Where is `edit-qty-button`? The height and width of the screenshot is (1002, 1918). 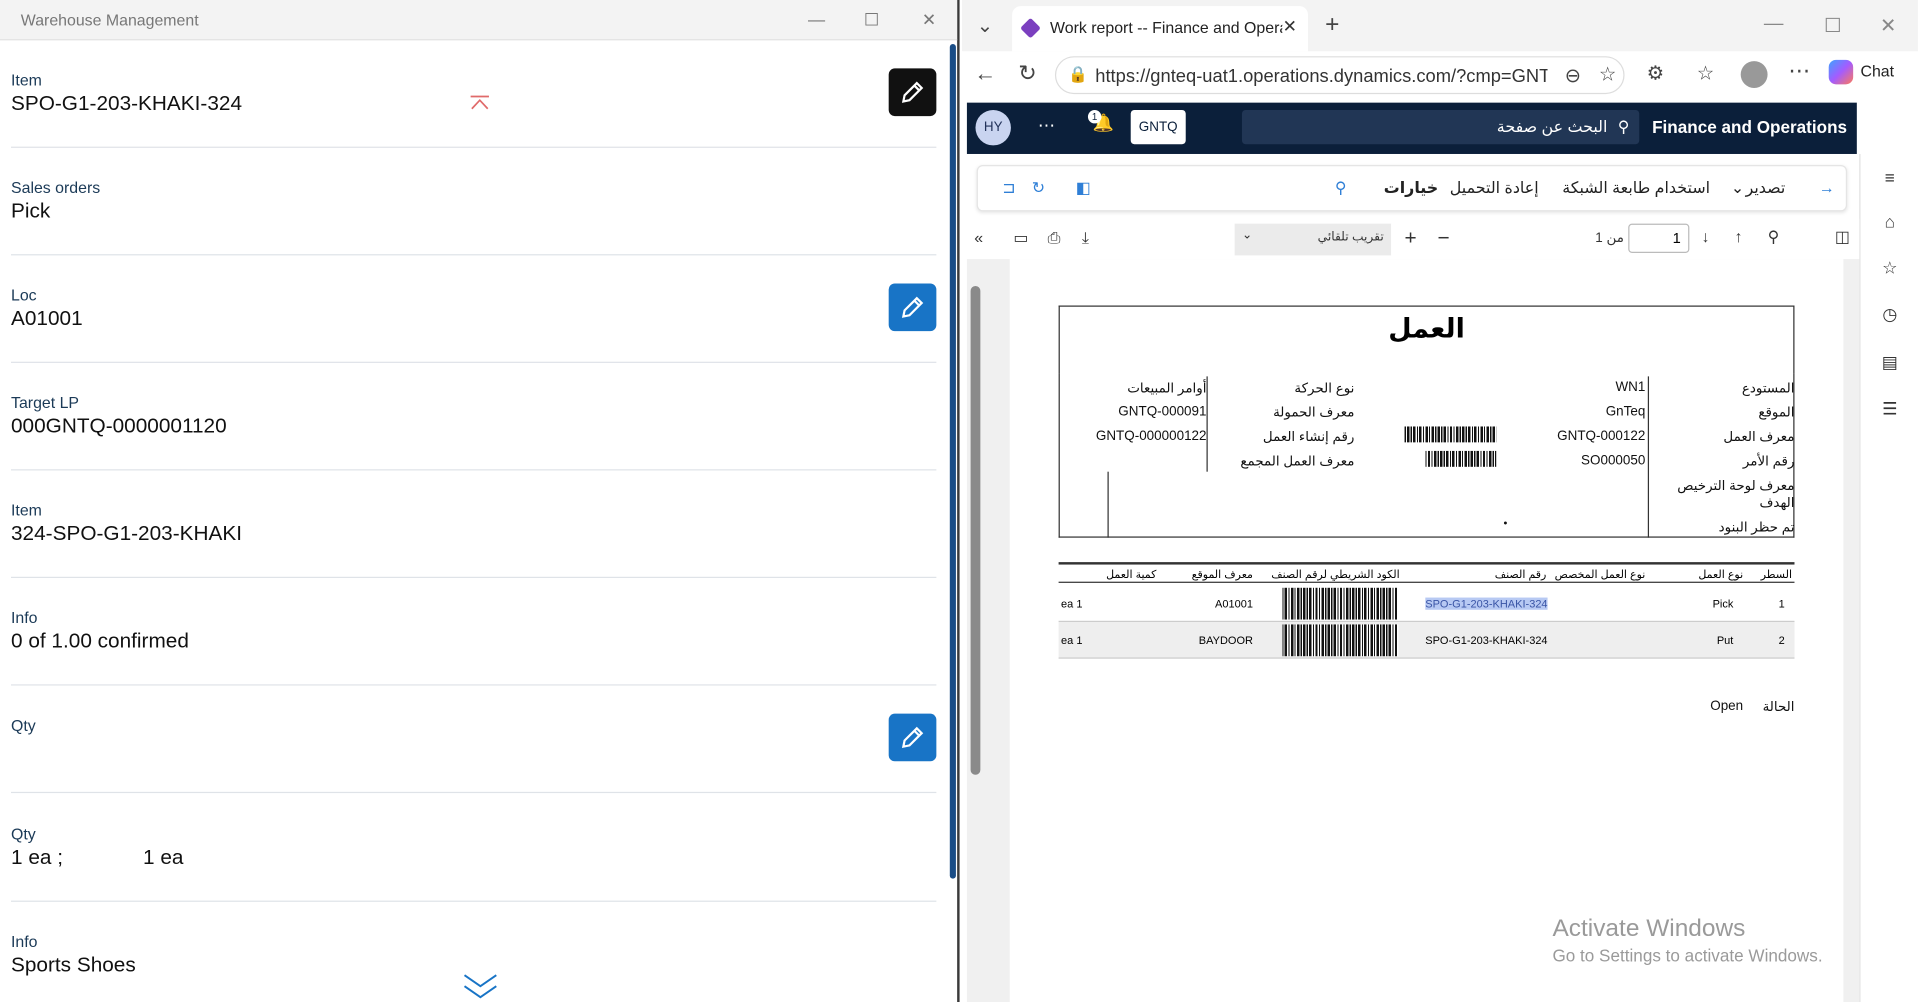
edit-qty-button is located at coordinates (912, 737).